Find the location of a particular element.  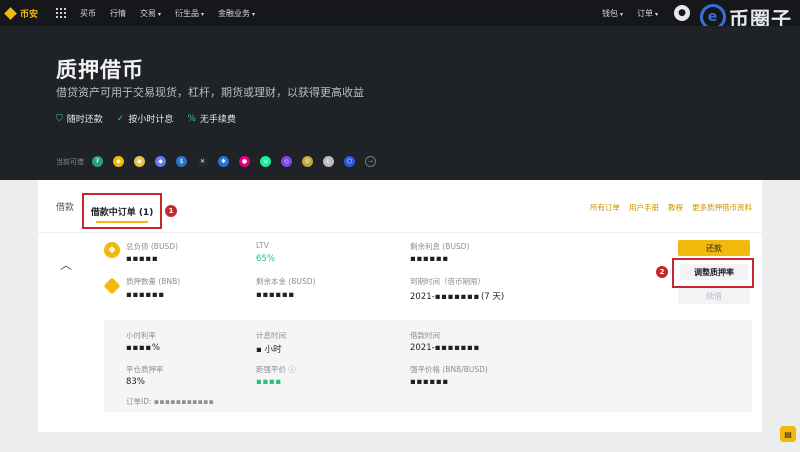

ltv-value: 65% is located at coordinates (265, 259).